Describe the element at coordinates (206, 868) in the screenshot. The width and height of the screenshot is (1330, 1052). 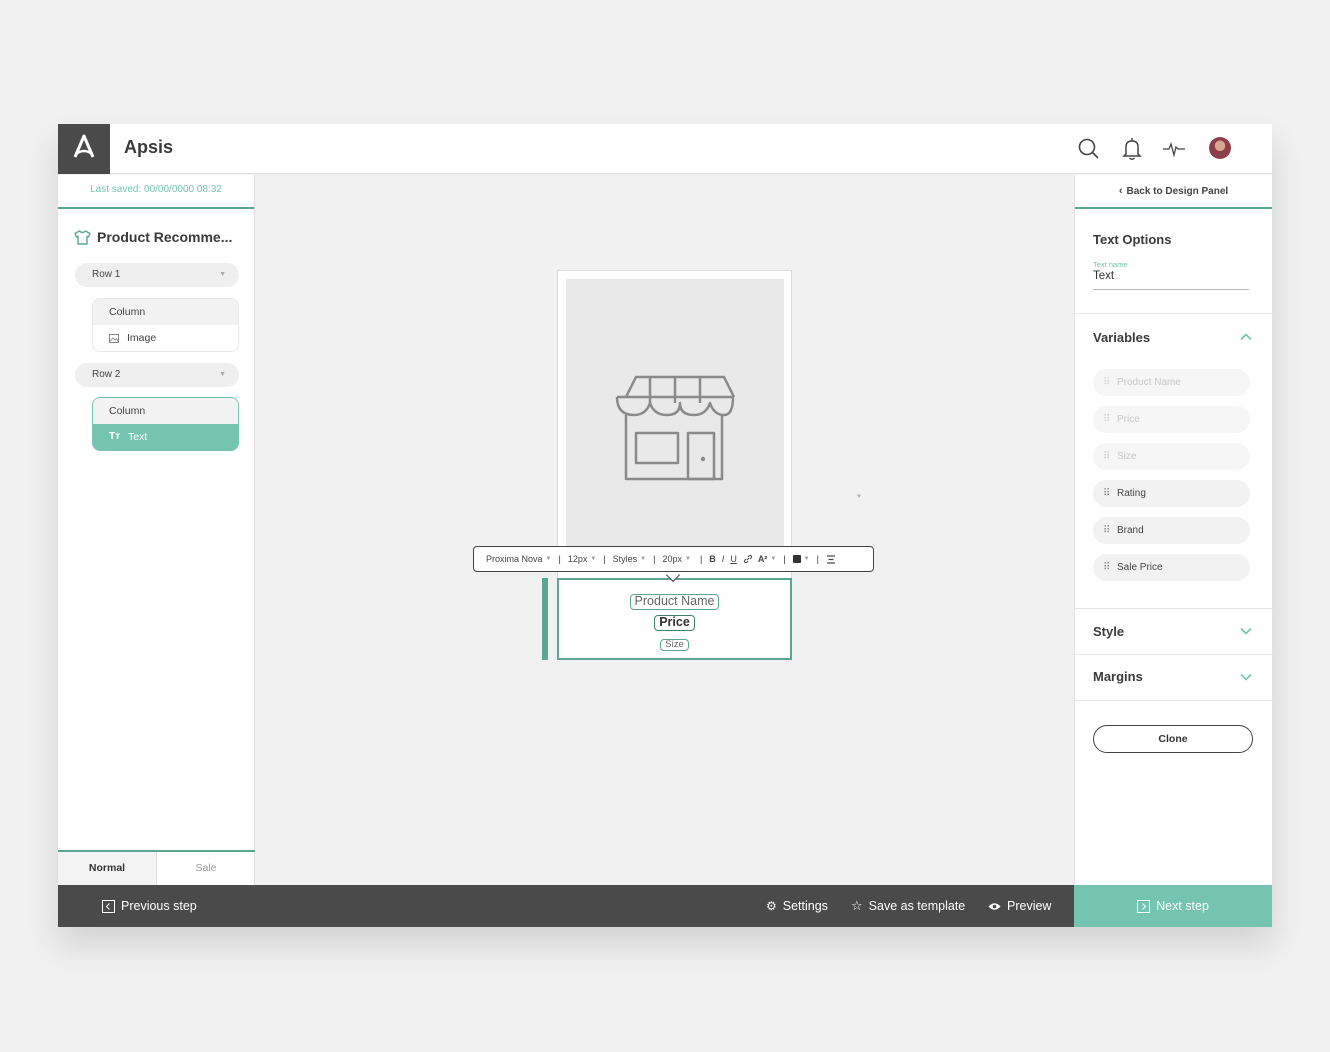
I see `tab-sale: Sale` at that location.